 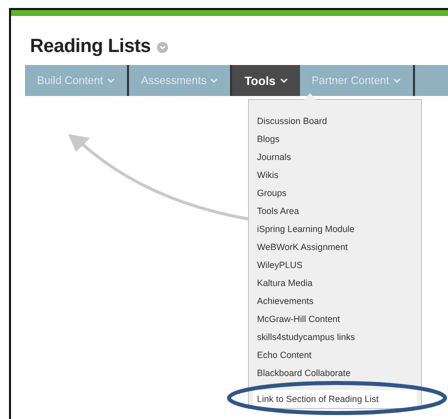 I want to click on dropdown-item: Achievements, so click(x=335, y=301).